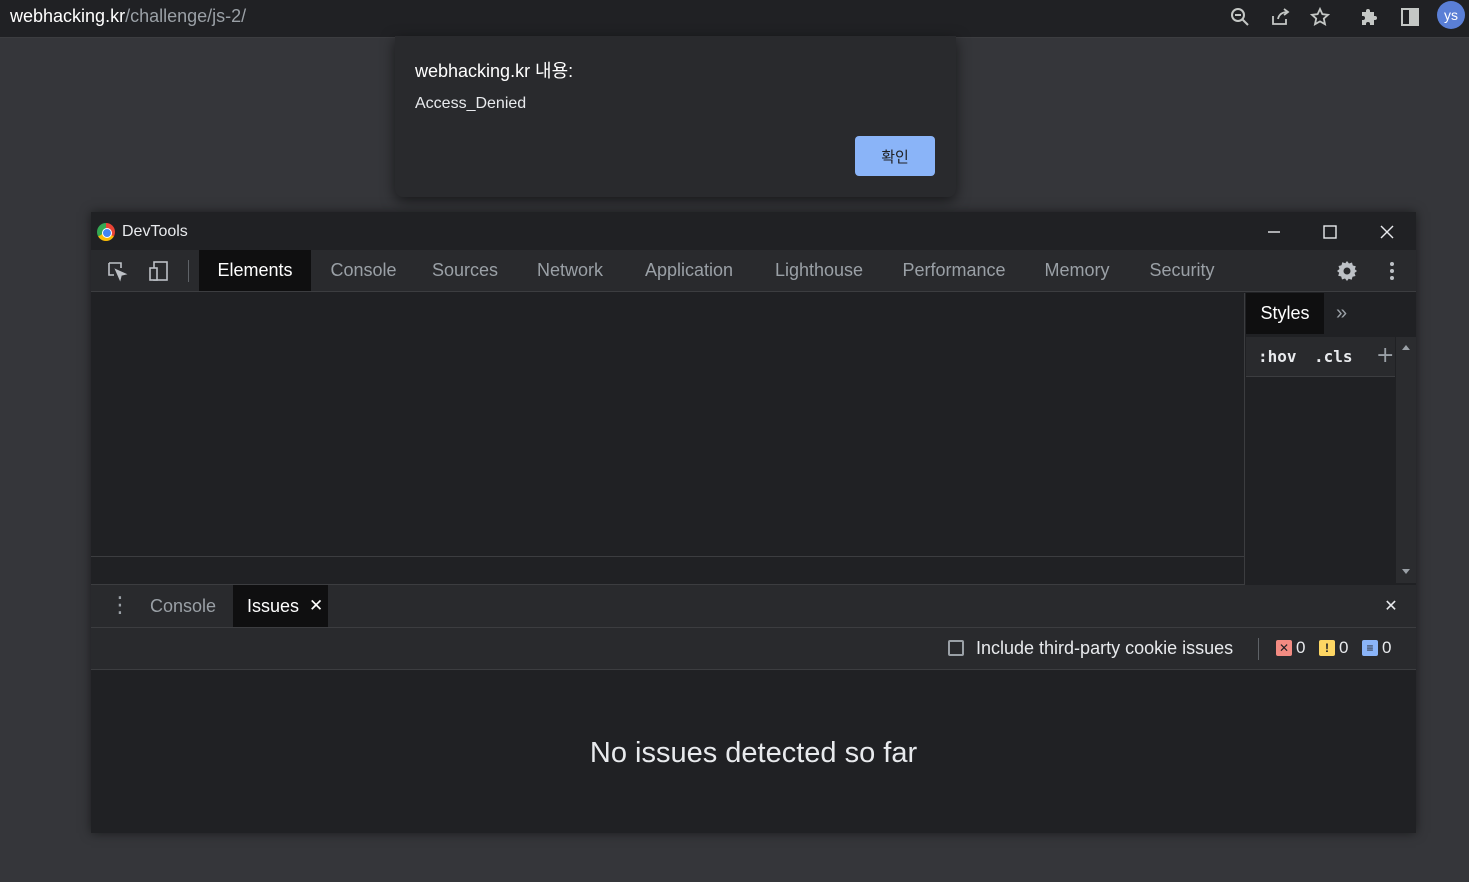 The height and width of the screenshot is (882, 1469). I want to click on warning-count: ! 0, so click(1333, 648).